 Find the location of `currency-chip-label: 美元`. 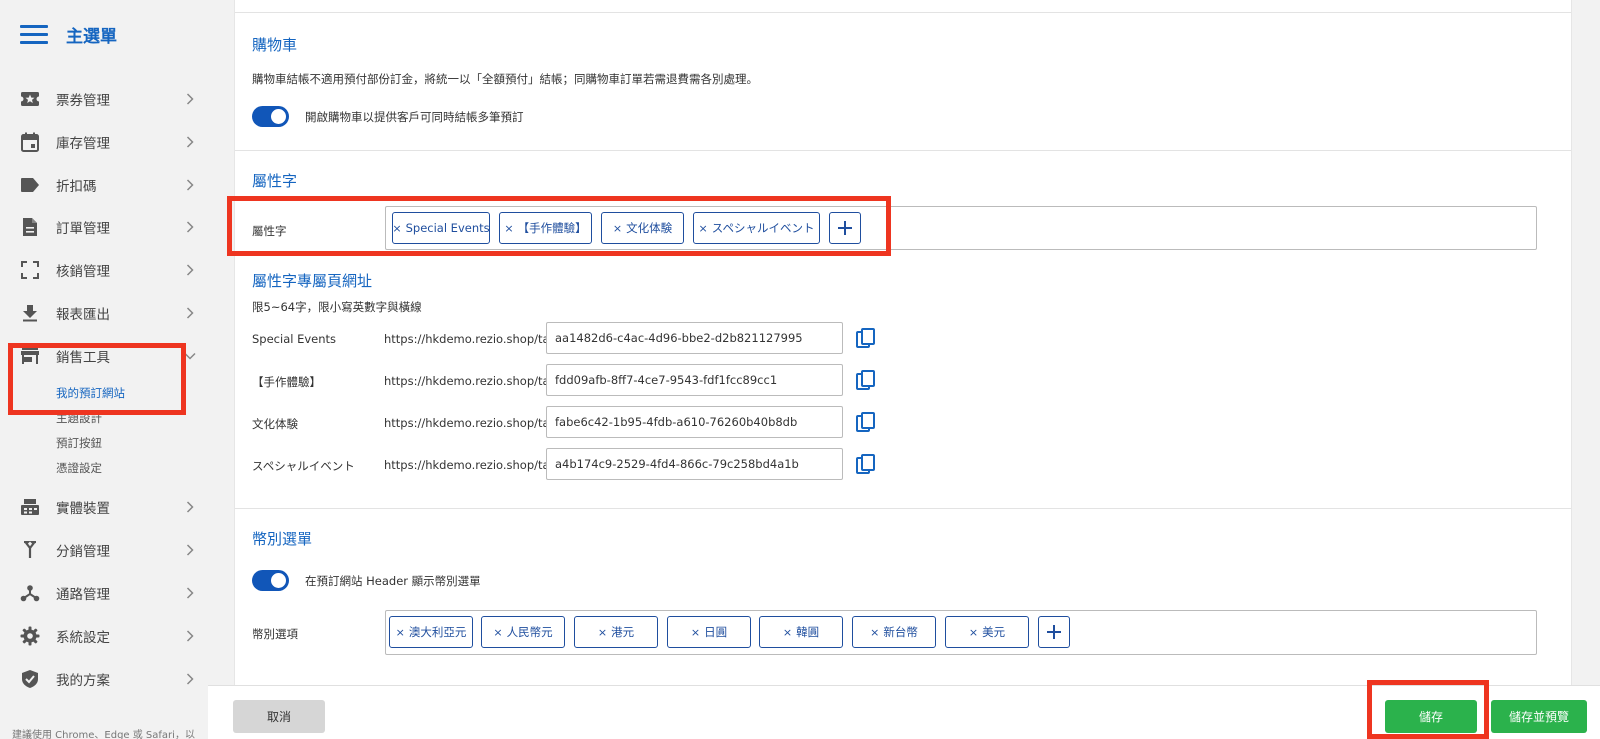

currency-chip-label: 美元 is located at coordinates (994, 632).